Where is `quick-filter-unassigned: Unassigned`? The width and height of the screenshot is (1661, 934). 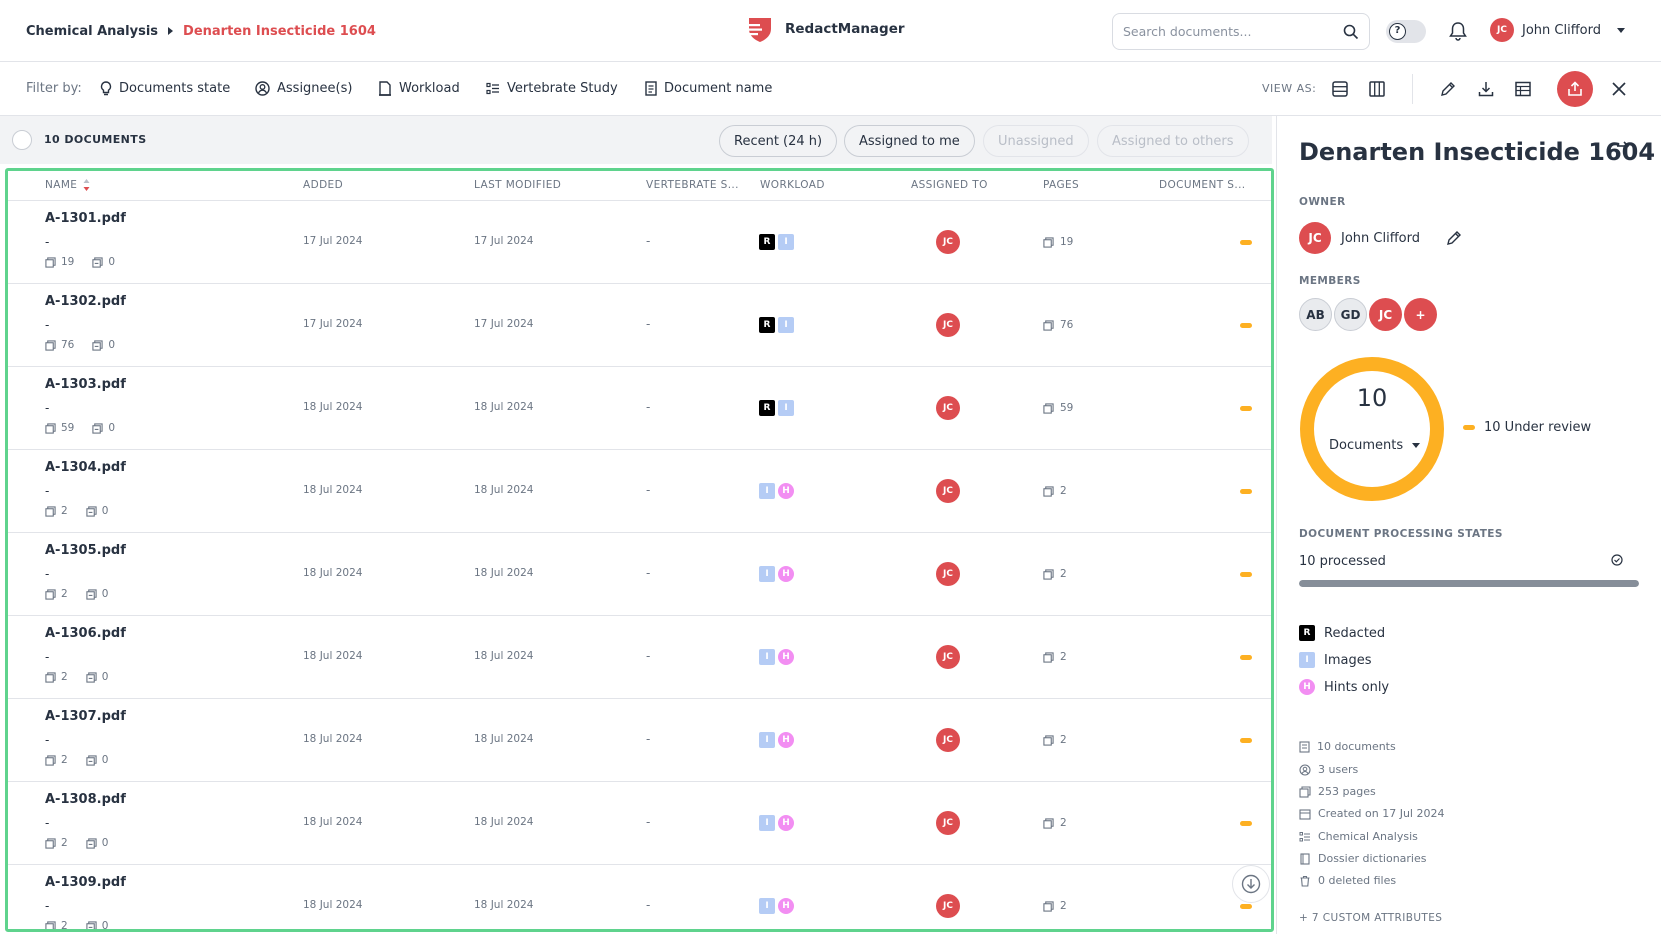 quick-filter-unassigned: Unassigned is located at coordinates (1036, 141).